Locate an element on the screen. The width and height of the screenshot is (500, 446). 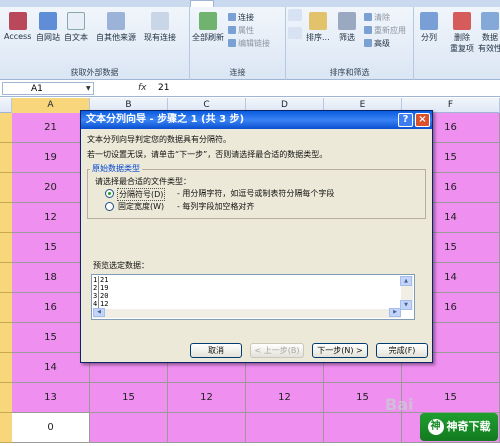
tab-data is located at coordinates (202, 3).